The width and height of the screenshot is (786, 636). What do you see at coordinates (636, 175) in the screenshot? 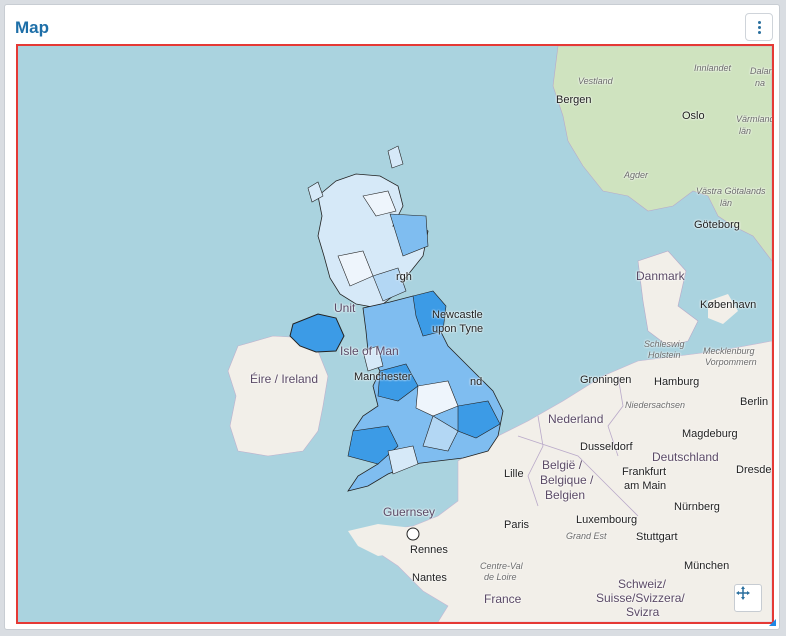
I see `map-label-agder: Agder` at bounding box center [636, 175].